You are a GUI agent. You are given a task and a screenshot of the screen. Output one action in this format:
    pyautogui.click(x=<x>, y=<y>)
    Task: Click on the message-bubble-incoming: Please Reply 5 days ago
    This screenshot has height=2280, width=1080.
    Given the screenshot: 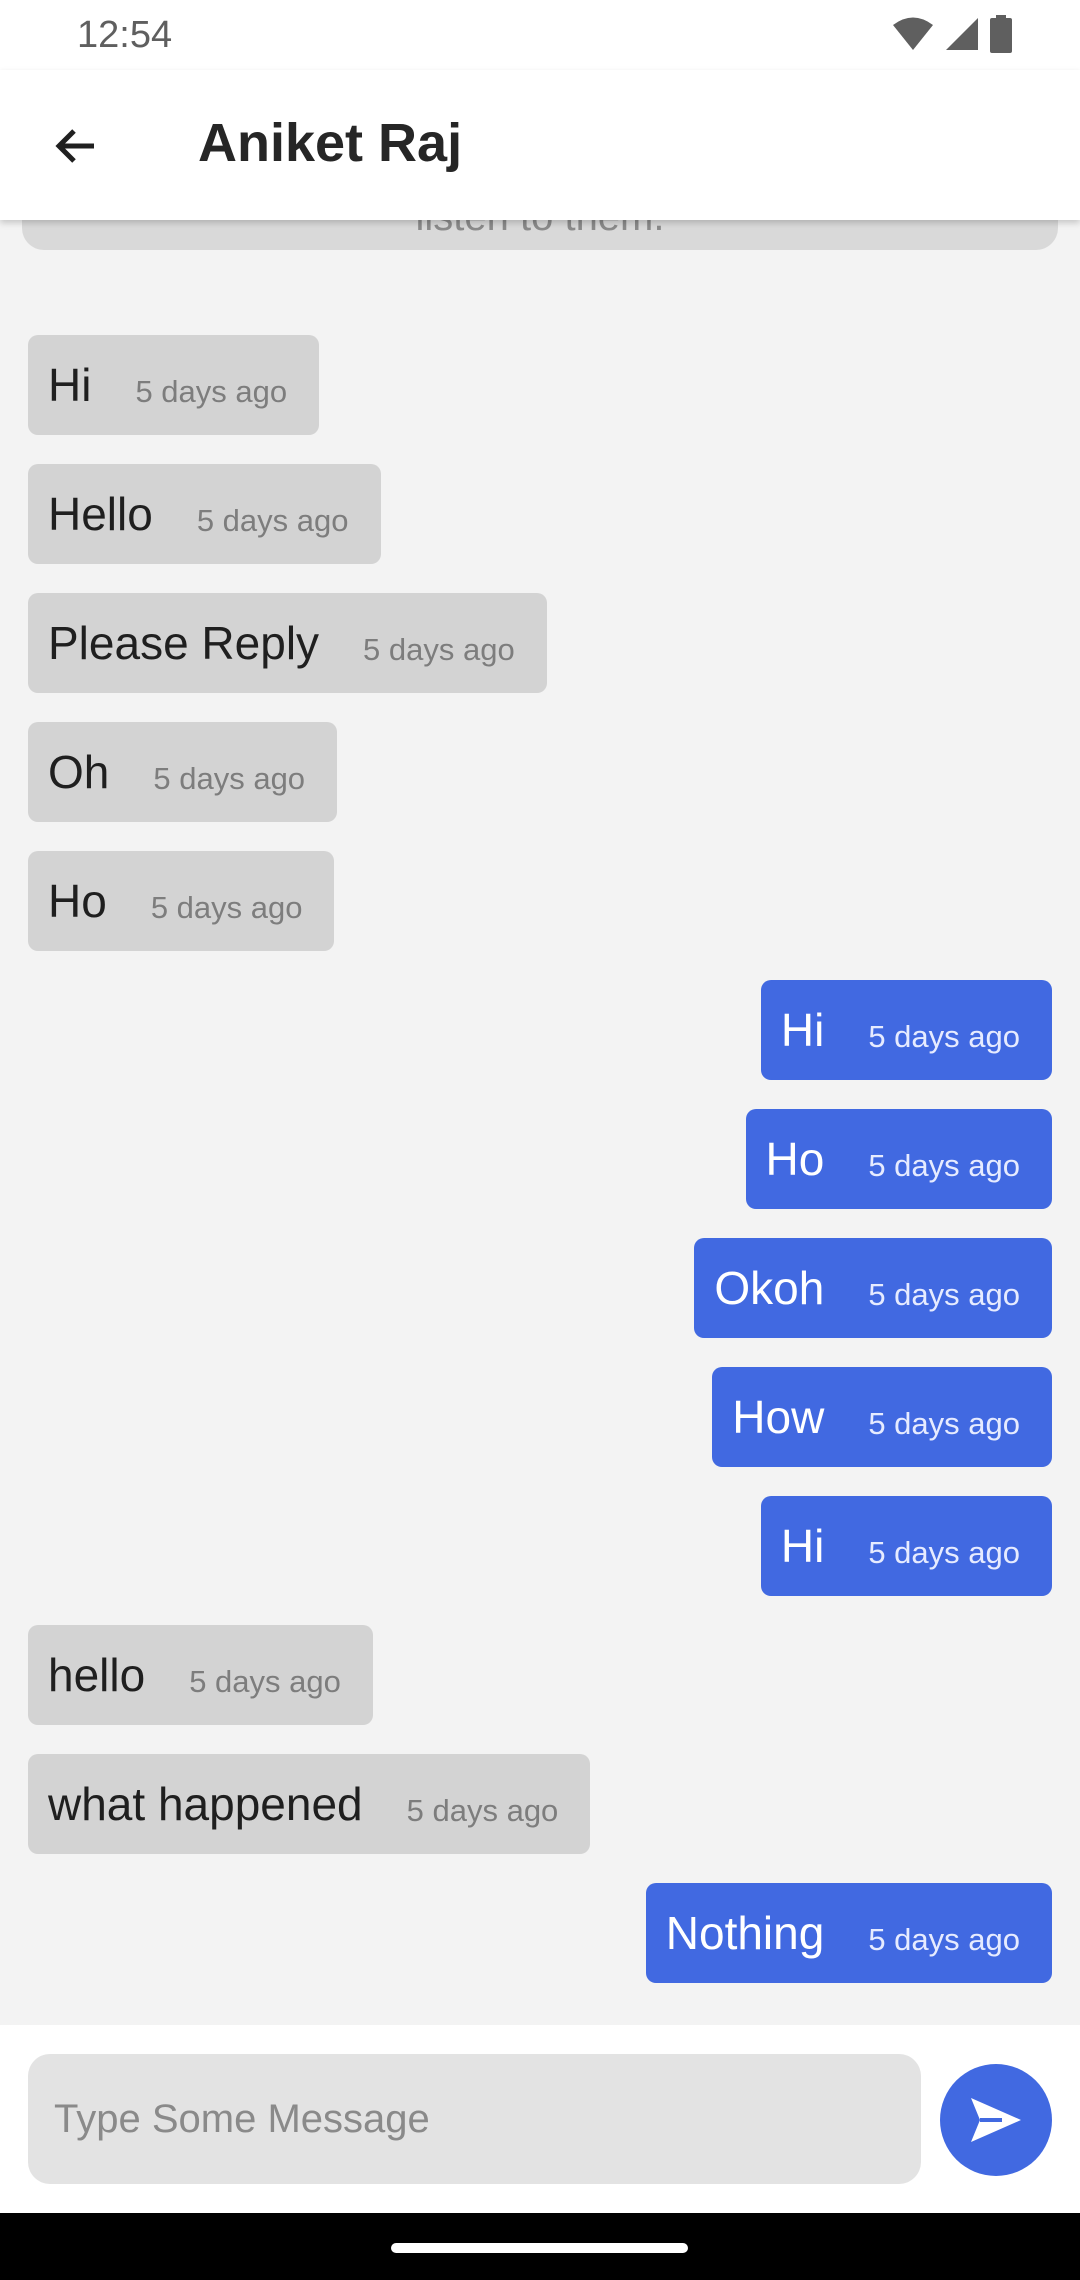 What is the action you would take?
    pyautogui.click(x=287, y=643)
    